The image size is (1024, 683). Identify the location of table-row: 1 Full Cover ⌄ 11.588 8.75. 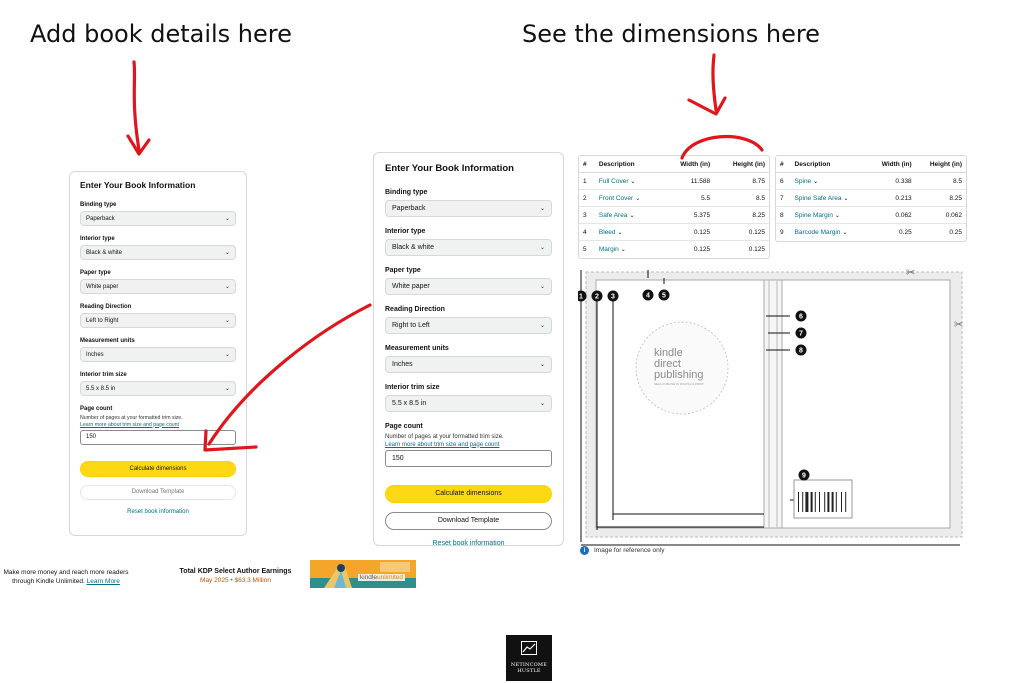
(674, 181).